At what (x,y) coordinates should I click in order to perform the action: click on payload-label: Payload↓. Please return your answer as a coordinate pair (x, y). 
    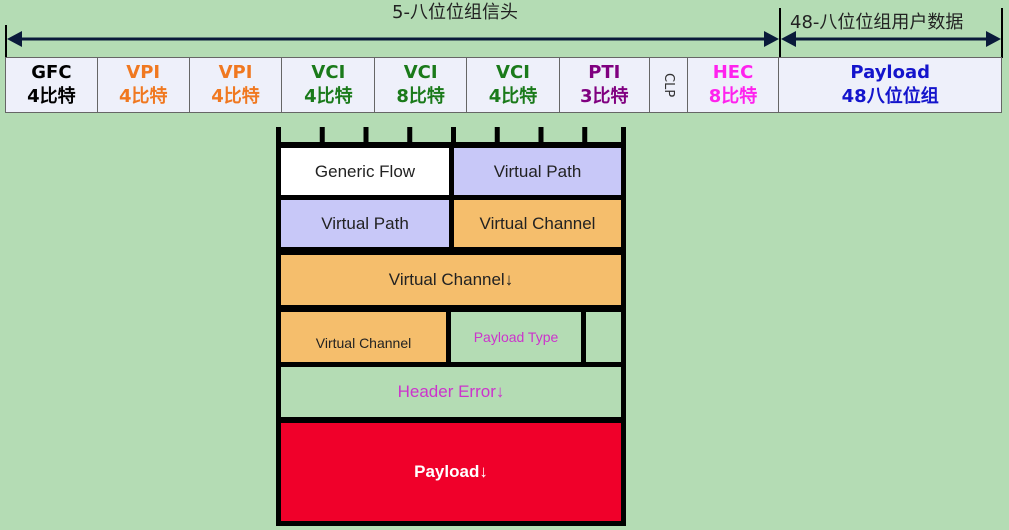
    Looking at the image, I should click on (451, 471).